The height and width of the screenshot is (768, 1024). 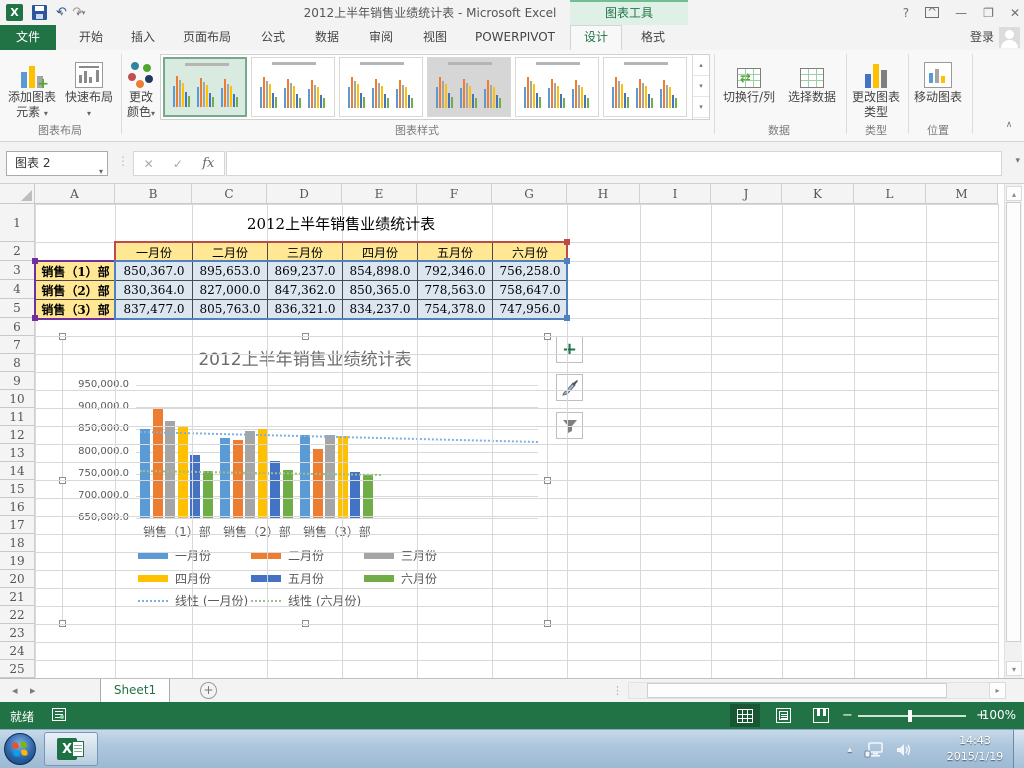 I want to click on vertical-scrollbar: ▴ ▾, so click(x=1013, y=431).